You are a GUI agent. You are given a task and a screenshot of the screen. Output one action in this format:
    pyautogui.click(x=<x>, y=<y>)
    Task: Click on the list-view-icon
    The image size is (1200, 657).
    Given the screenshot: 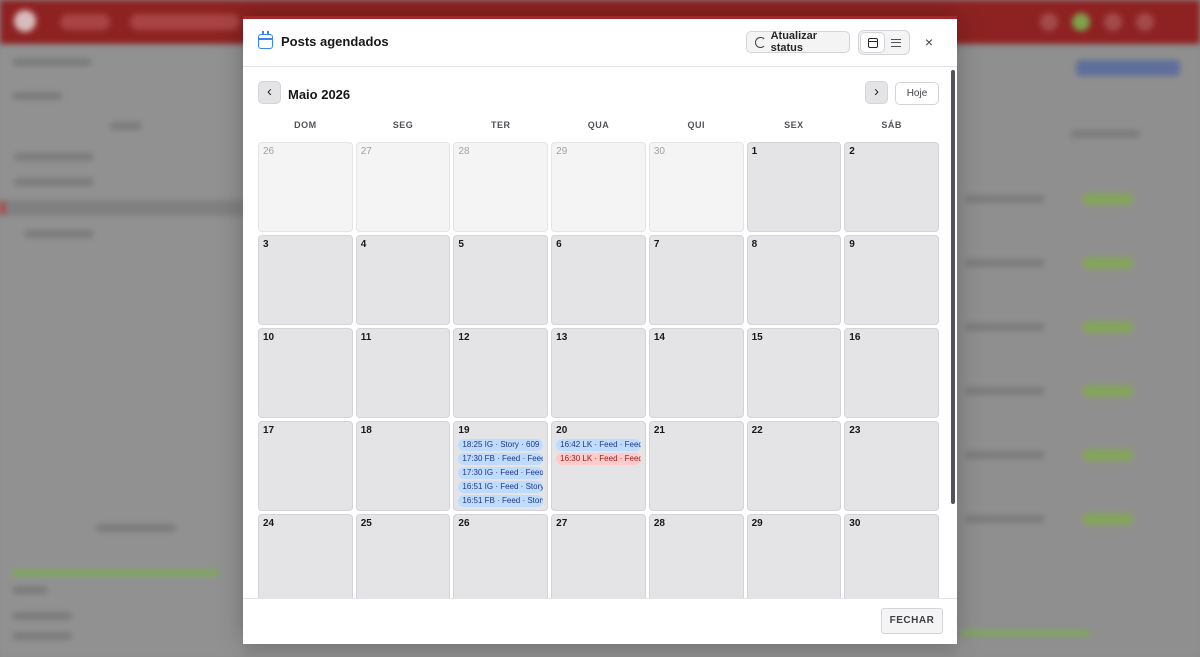 What is the action you would take?
    pyautogui.click(x=895, y=42)
    